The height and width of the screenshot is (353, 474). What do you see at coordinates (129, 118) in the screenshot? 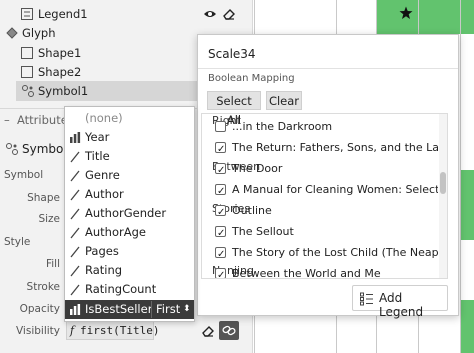
I see `menu-item-none: (none)` at bounding box center [129, 118].